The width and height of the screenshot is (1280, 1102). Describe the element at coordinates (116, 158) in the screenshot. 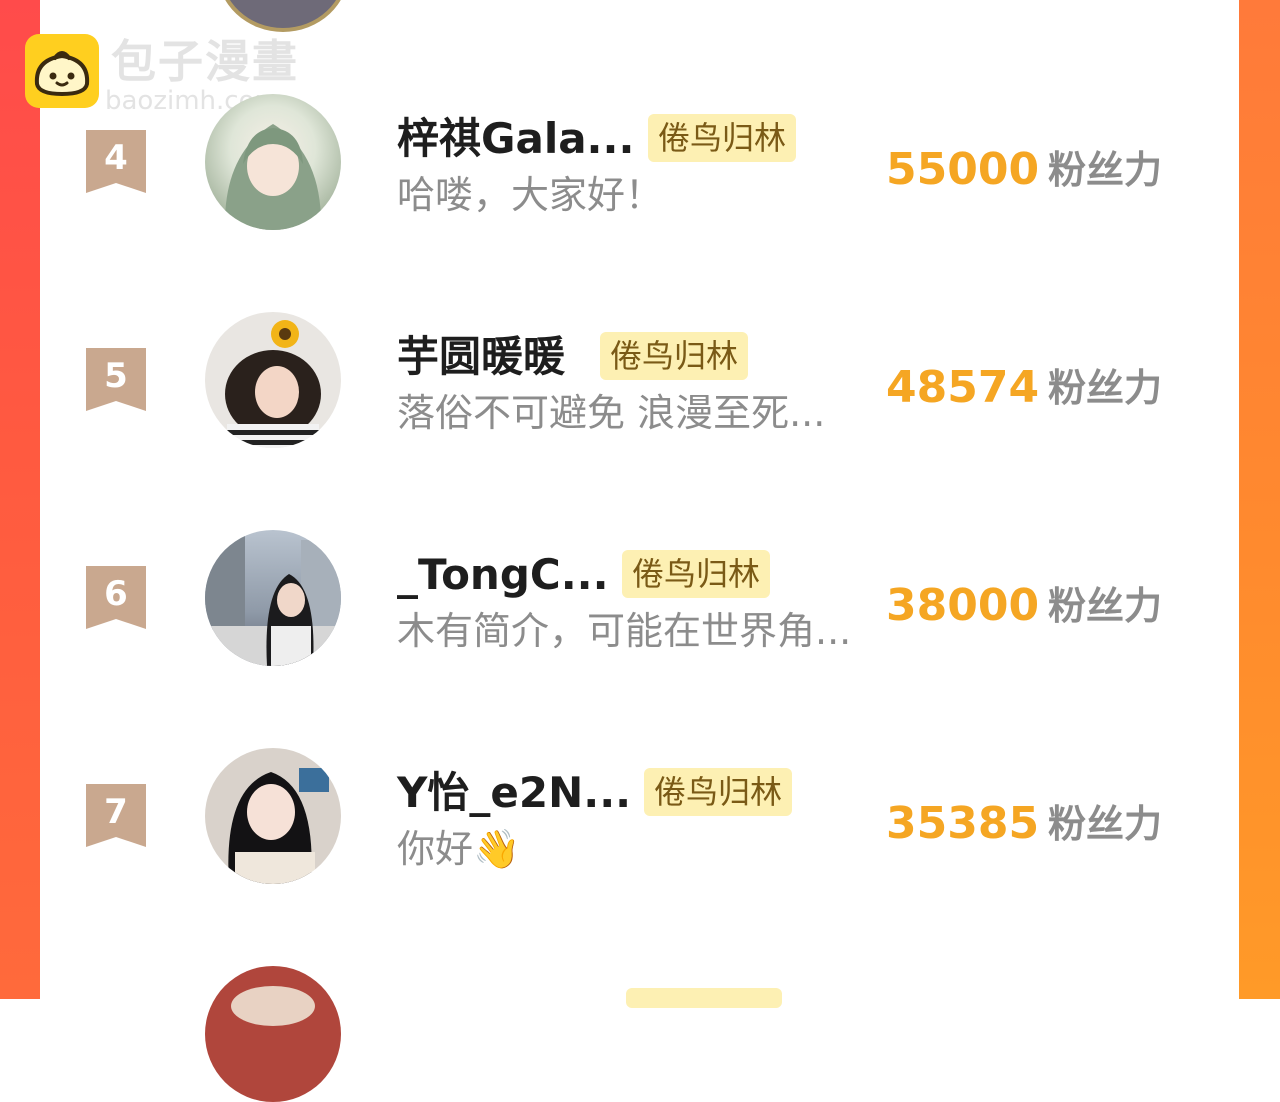

I see `rank-number: 4` at that location.